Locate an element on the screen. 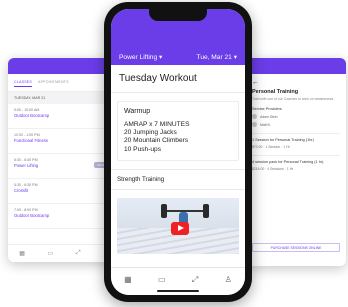 The image size is (348, 307). back-arrow-icon: ← is located at coordinates (296, 82).